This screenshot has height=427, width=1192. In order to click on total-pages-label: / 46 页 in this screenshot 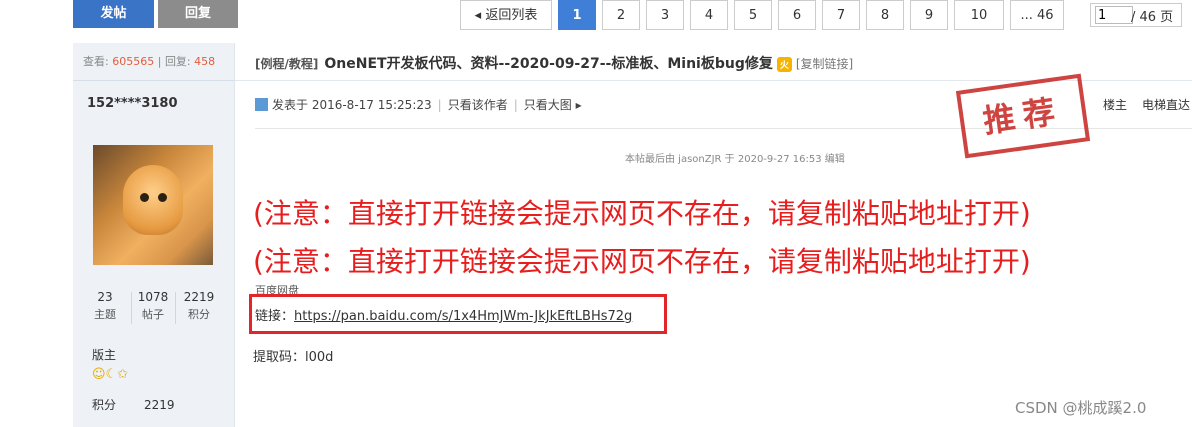, I will do `click(1152, 17)`.